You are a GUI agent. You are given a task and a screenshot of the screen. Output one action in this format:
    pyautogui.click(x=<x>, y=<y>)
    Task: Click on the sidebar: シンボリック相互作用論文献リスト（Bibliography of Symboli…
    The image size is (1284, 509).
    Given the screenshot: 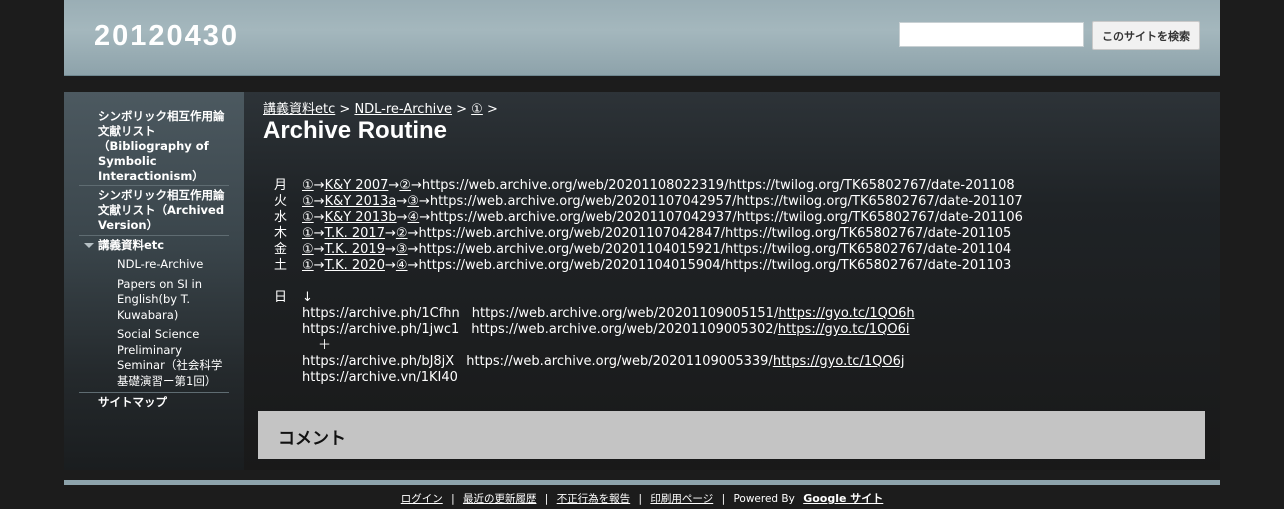 What is the action you would take?
    pyautogui.click(x=154, y=281)
    